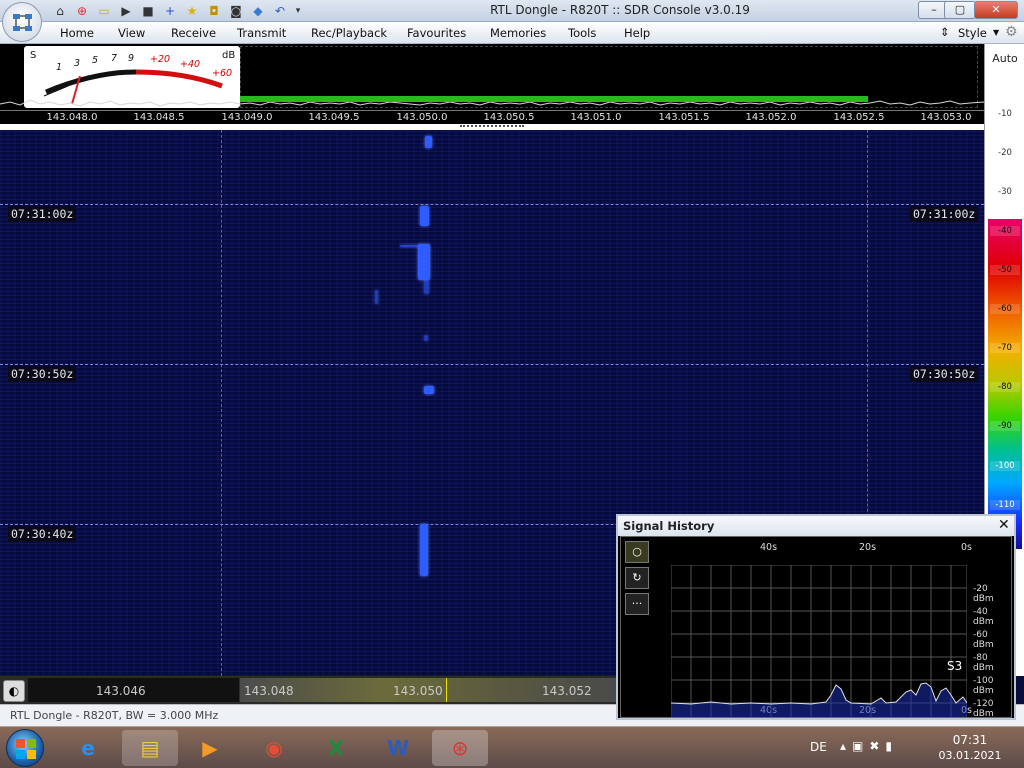 The width and height of the screenshot is (1024, 768). Describe the element at coordinates (996, 10) in the screenshot. I see `close-button: ✕` at that location.